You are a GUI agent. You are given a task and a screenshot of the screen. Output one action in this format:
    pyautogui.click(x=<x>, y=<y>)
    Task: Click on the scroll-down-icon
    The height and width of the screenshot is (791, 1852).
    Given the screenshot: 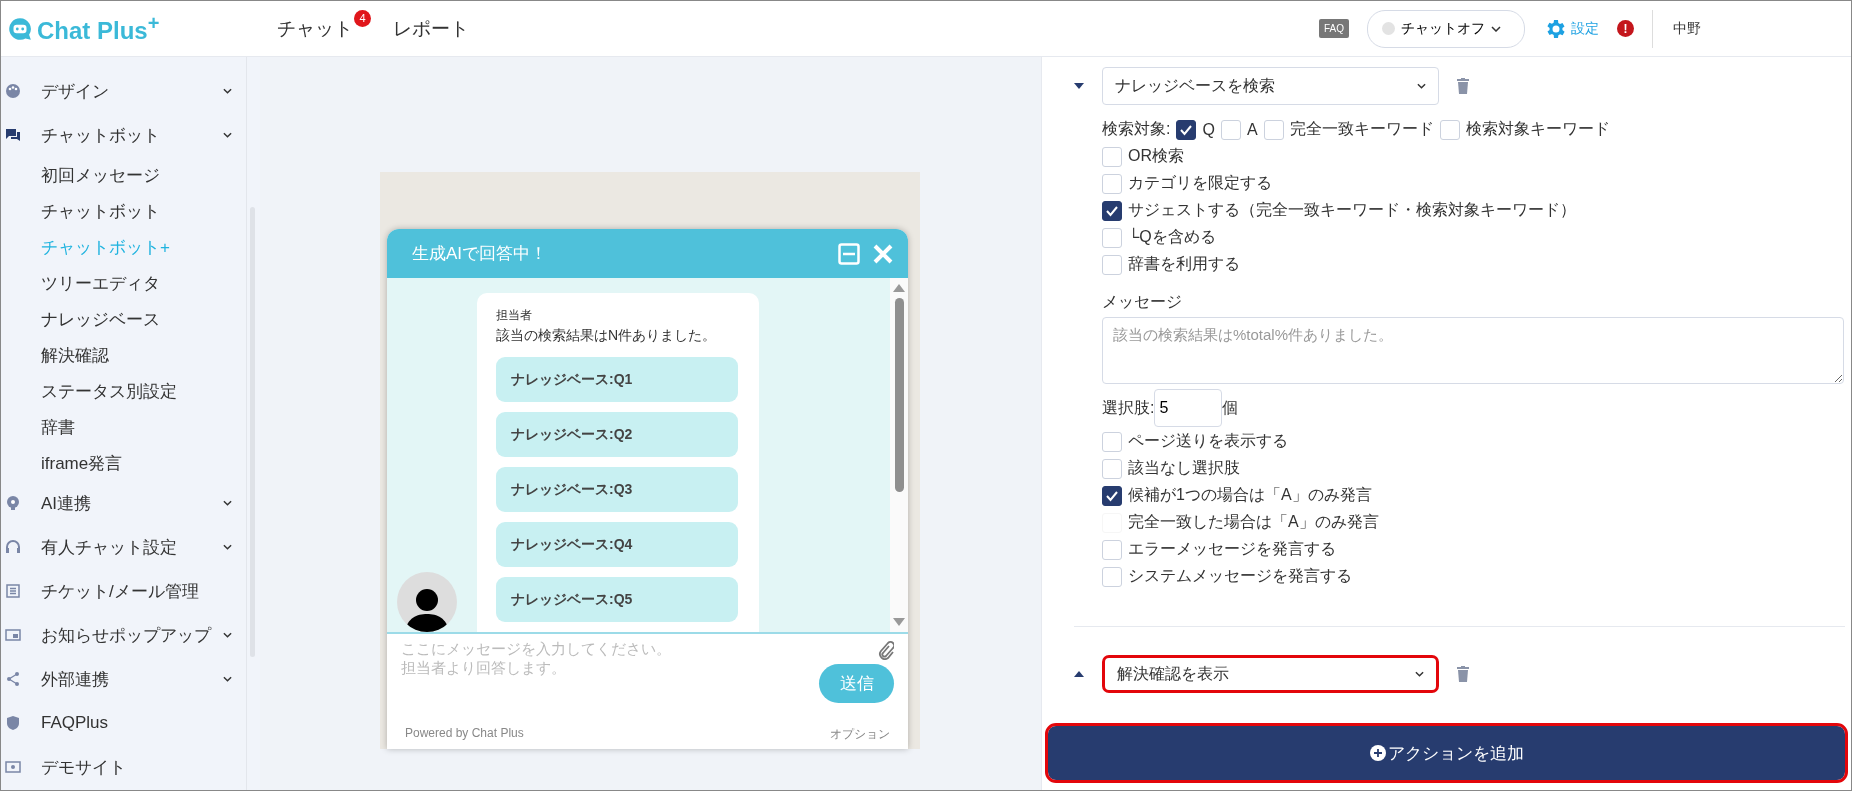 What is the action you would take?
    pyautogui.click(x=899, y=622)
    